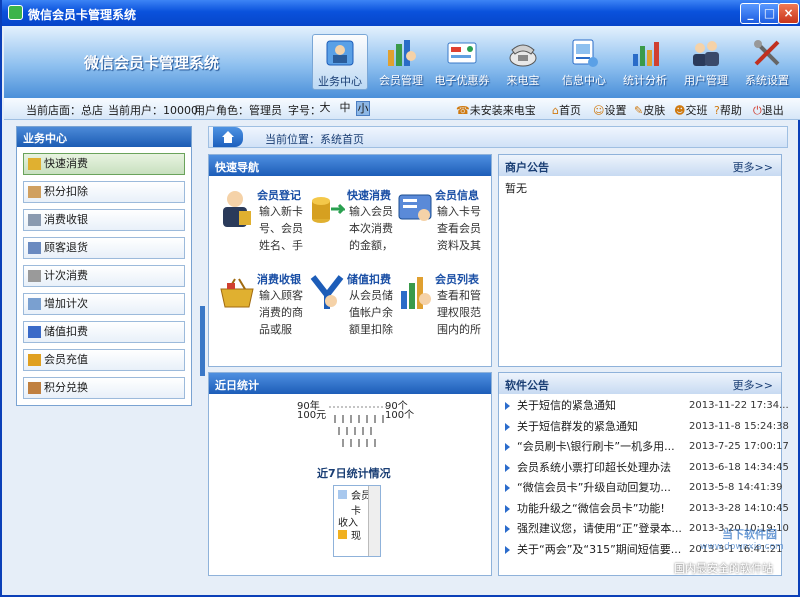 The image size is (800, 597). What do you see at coordinates (64, 110) in the screenshot?
I see `current-store: 当前店面：总店` at bounding box center [64, 110].